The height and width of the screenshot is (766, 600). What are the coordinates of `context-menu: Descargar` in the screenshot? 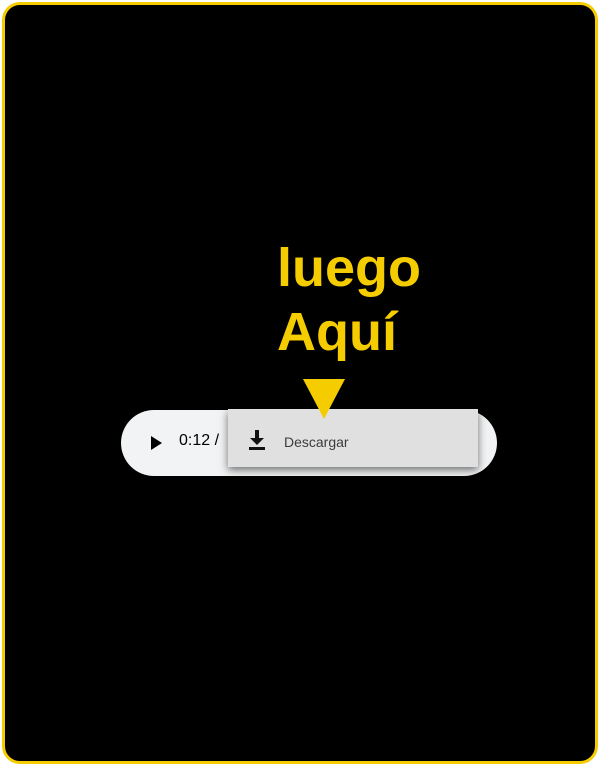 It's located at (353, 438).